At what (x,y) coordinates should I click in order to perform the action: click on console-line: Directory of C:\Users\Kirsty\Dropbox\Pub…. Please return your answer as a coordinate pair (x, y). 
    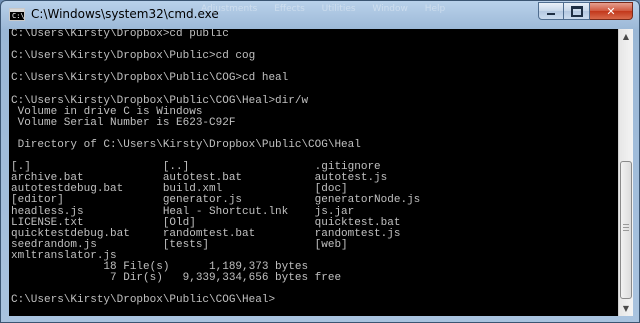
    Looking at the image, I should click on (186, 144).